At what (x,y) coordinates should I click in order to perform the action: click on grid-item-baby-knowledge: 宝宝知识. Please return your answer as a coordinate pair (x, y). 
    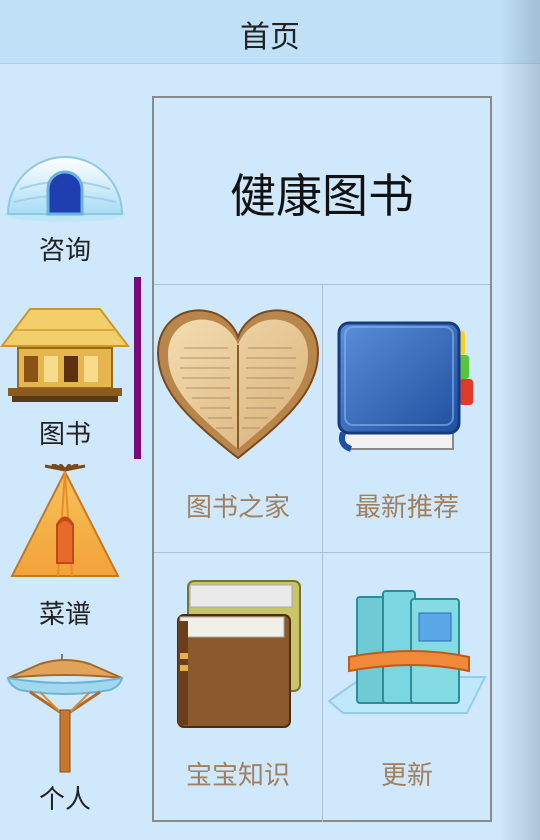
    Looking at the image, I should click on (238, 687).